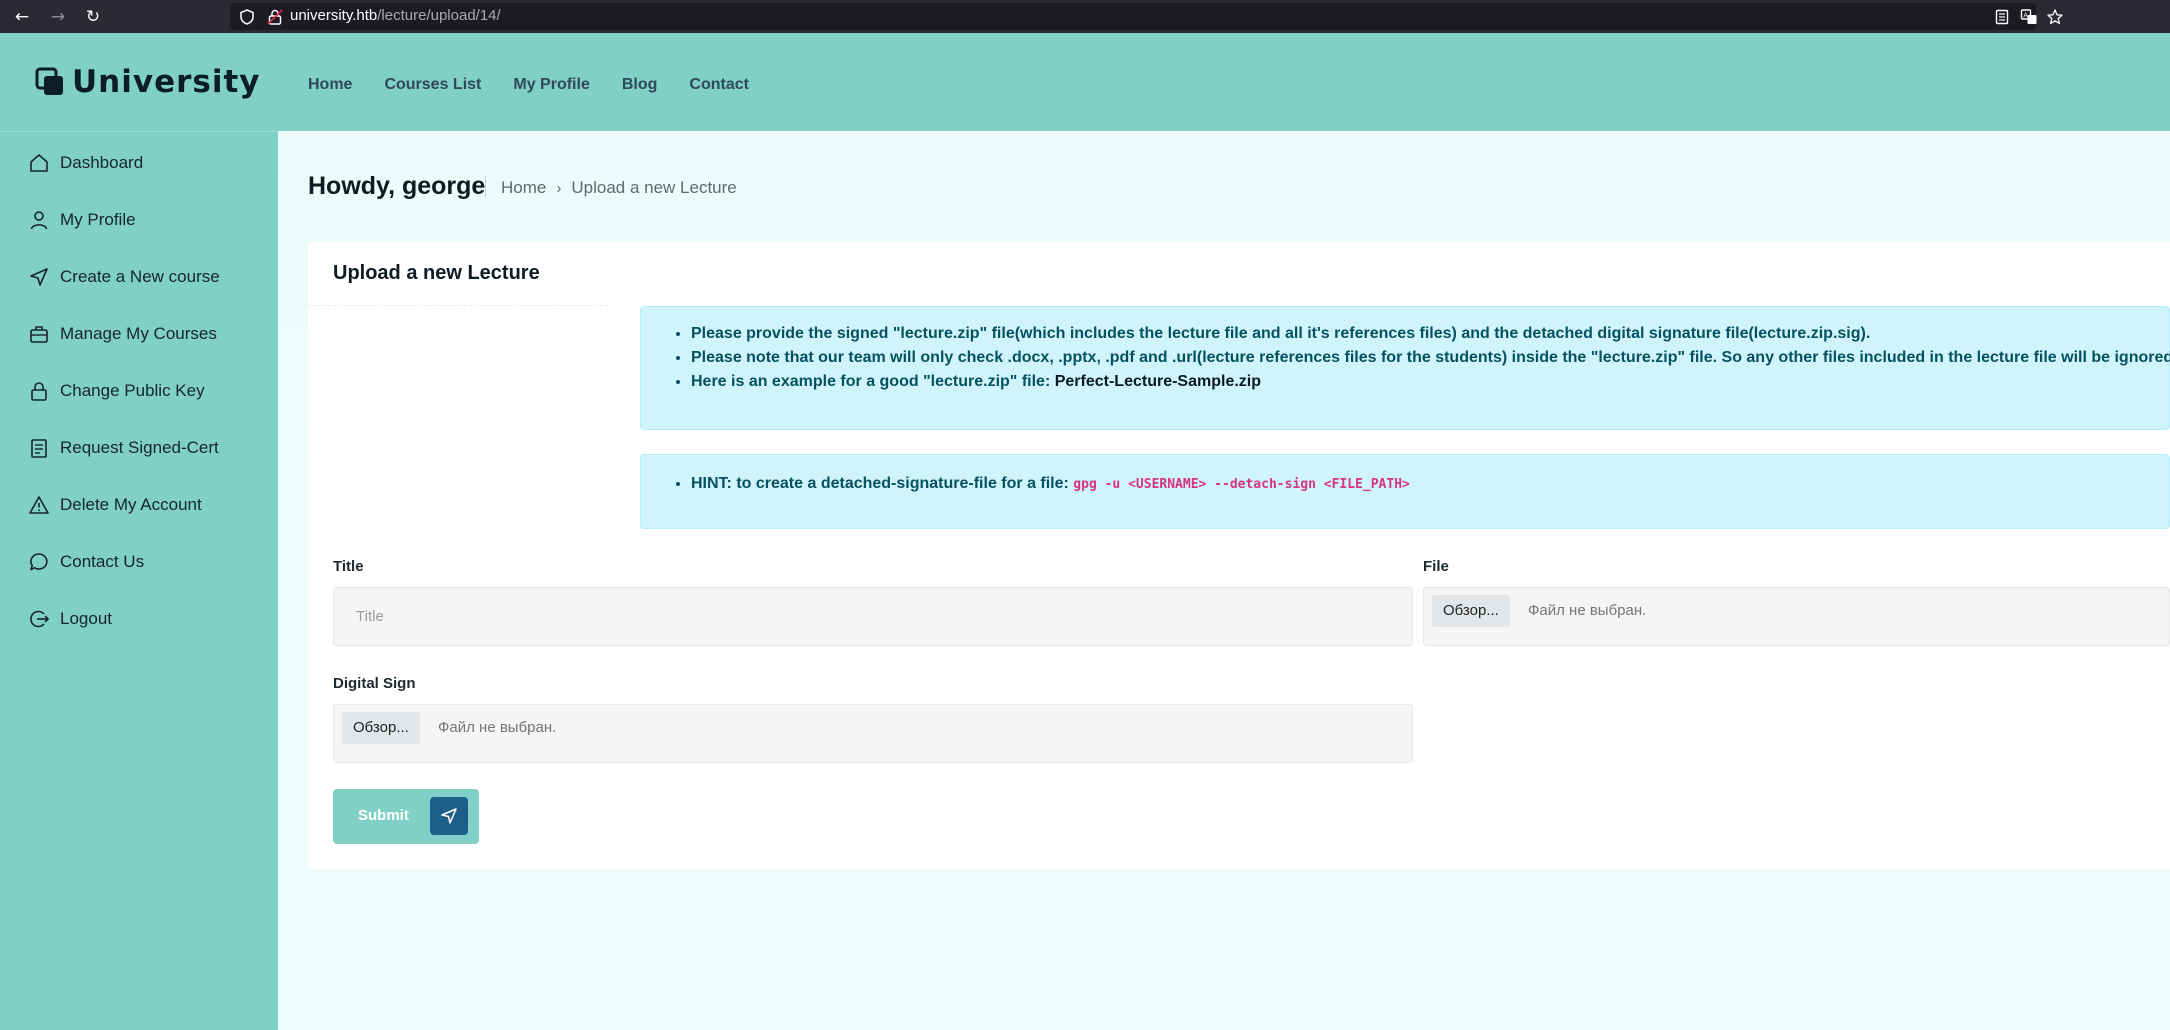 The image size is (2170, 1030). What do you see at coordinates (2029, 17) in the screenshot?
I see `translate-icon: A` at bounding box center [2029, 17].